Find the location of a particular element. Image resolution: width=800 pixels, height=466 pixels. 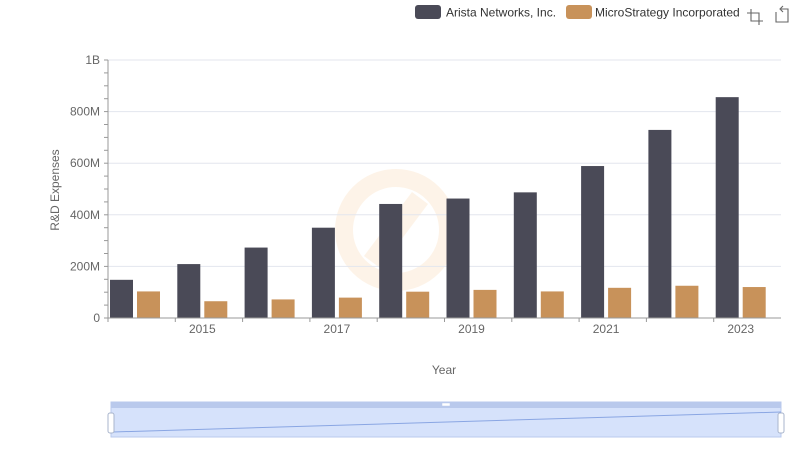

y-axis-title: R&D Expenses is located at coordinates (55, 189).